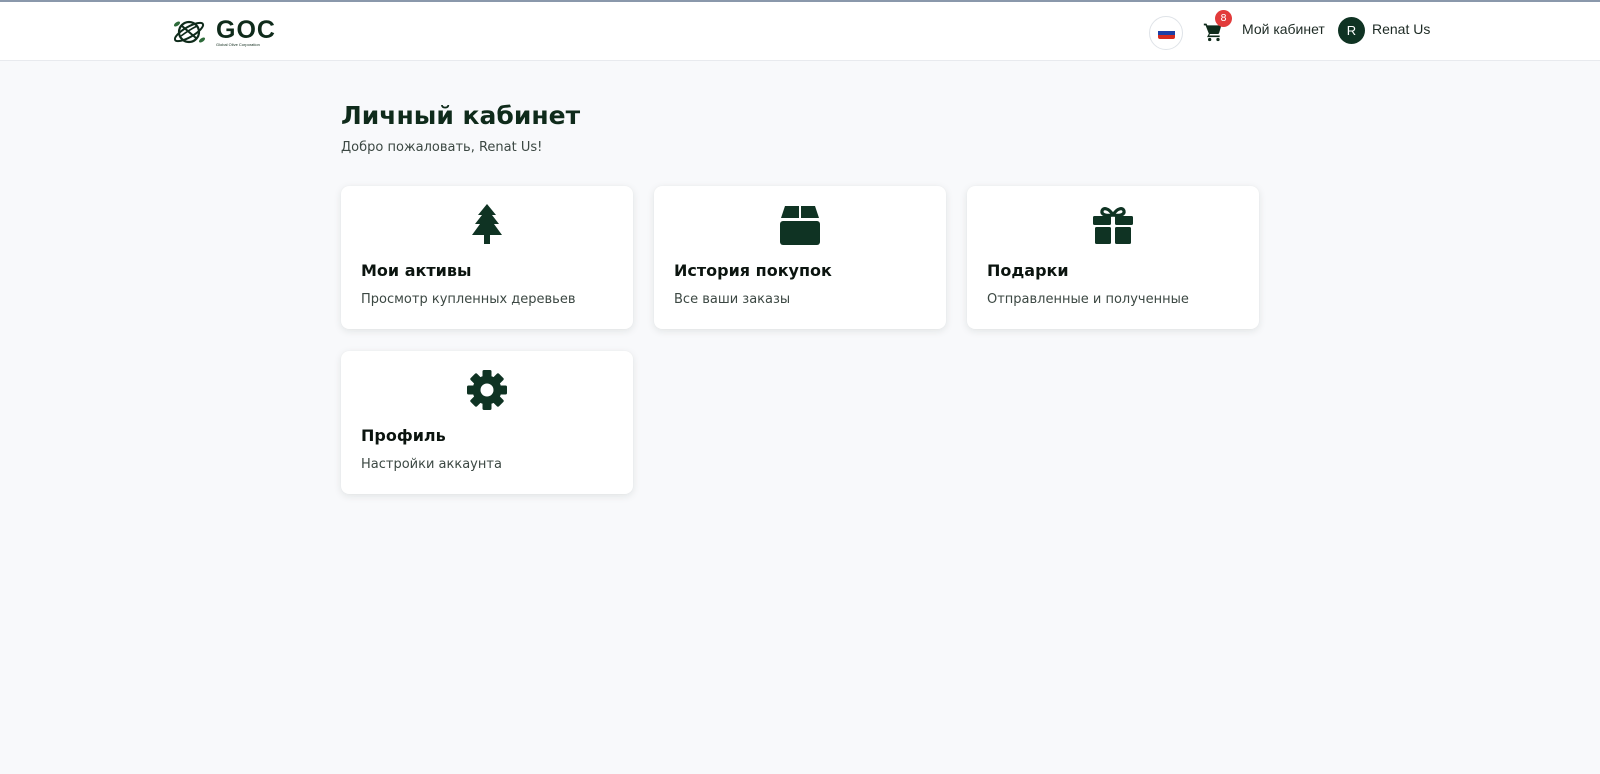 This screenshot has width=1600, height=774. What do you see at coordinates (416, 270) in the screenshot?
I see `card-title: Мои активы` at bounding box center [416, 270].